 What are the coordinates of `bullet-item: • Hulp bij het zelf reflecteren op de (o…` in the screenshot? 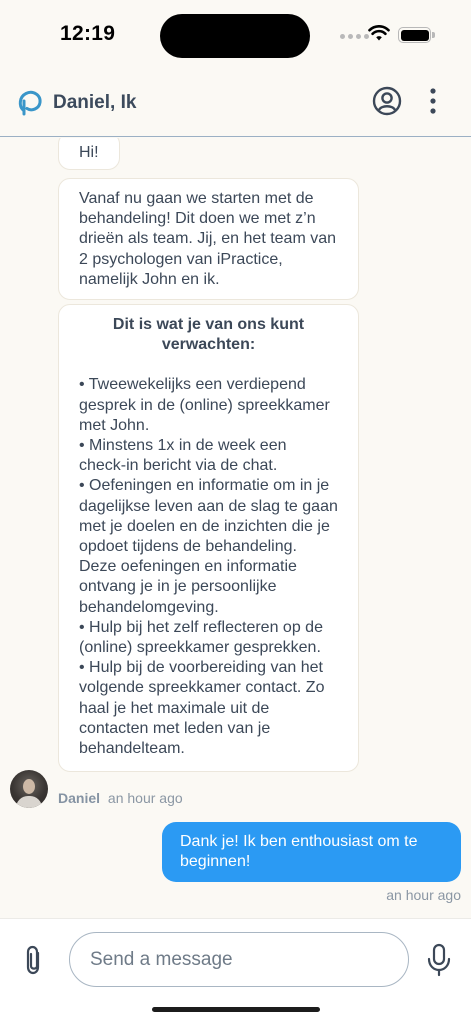 It's located at (201, 637).